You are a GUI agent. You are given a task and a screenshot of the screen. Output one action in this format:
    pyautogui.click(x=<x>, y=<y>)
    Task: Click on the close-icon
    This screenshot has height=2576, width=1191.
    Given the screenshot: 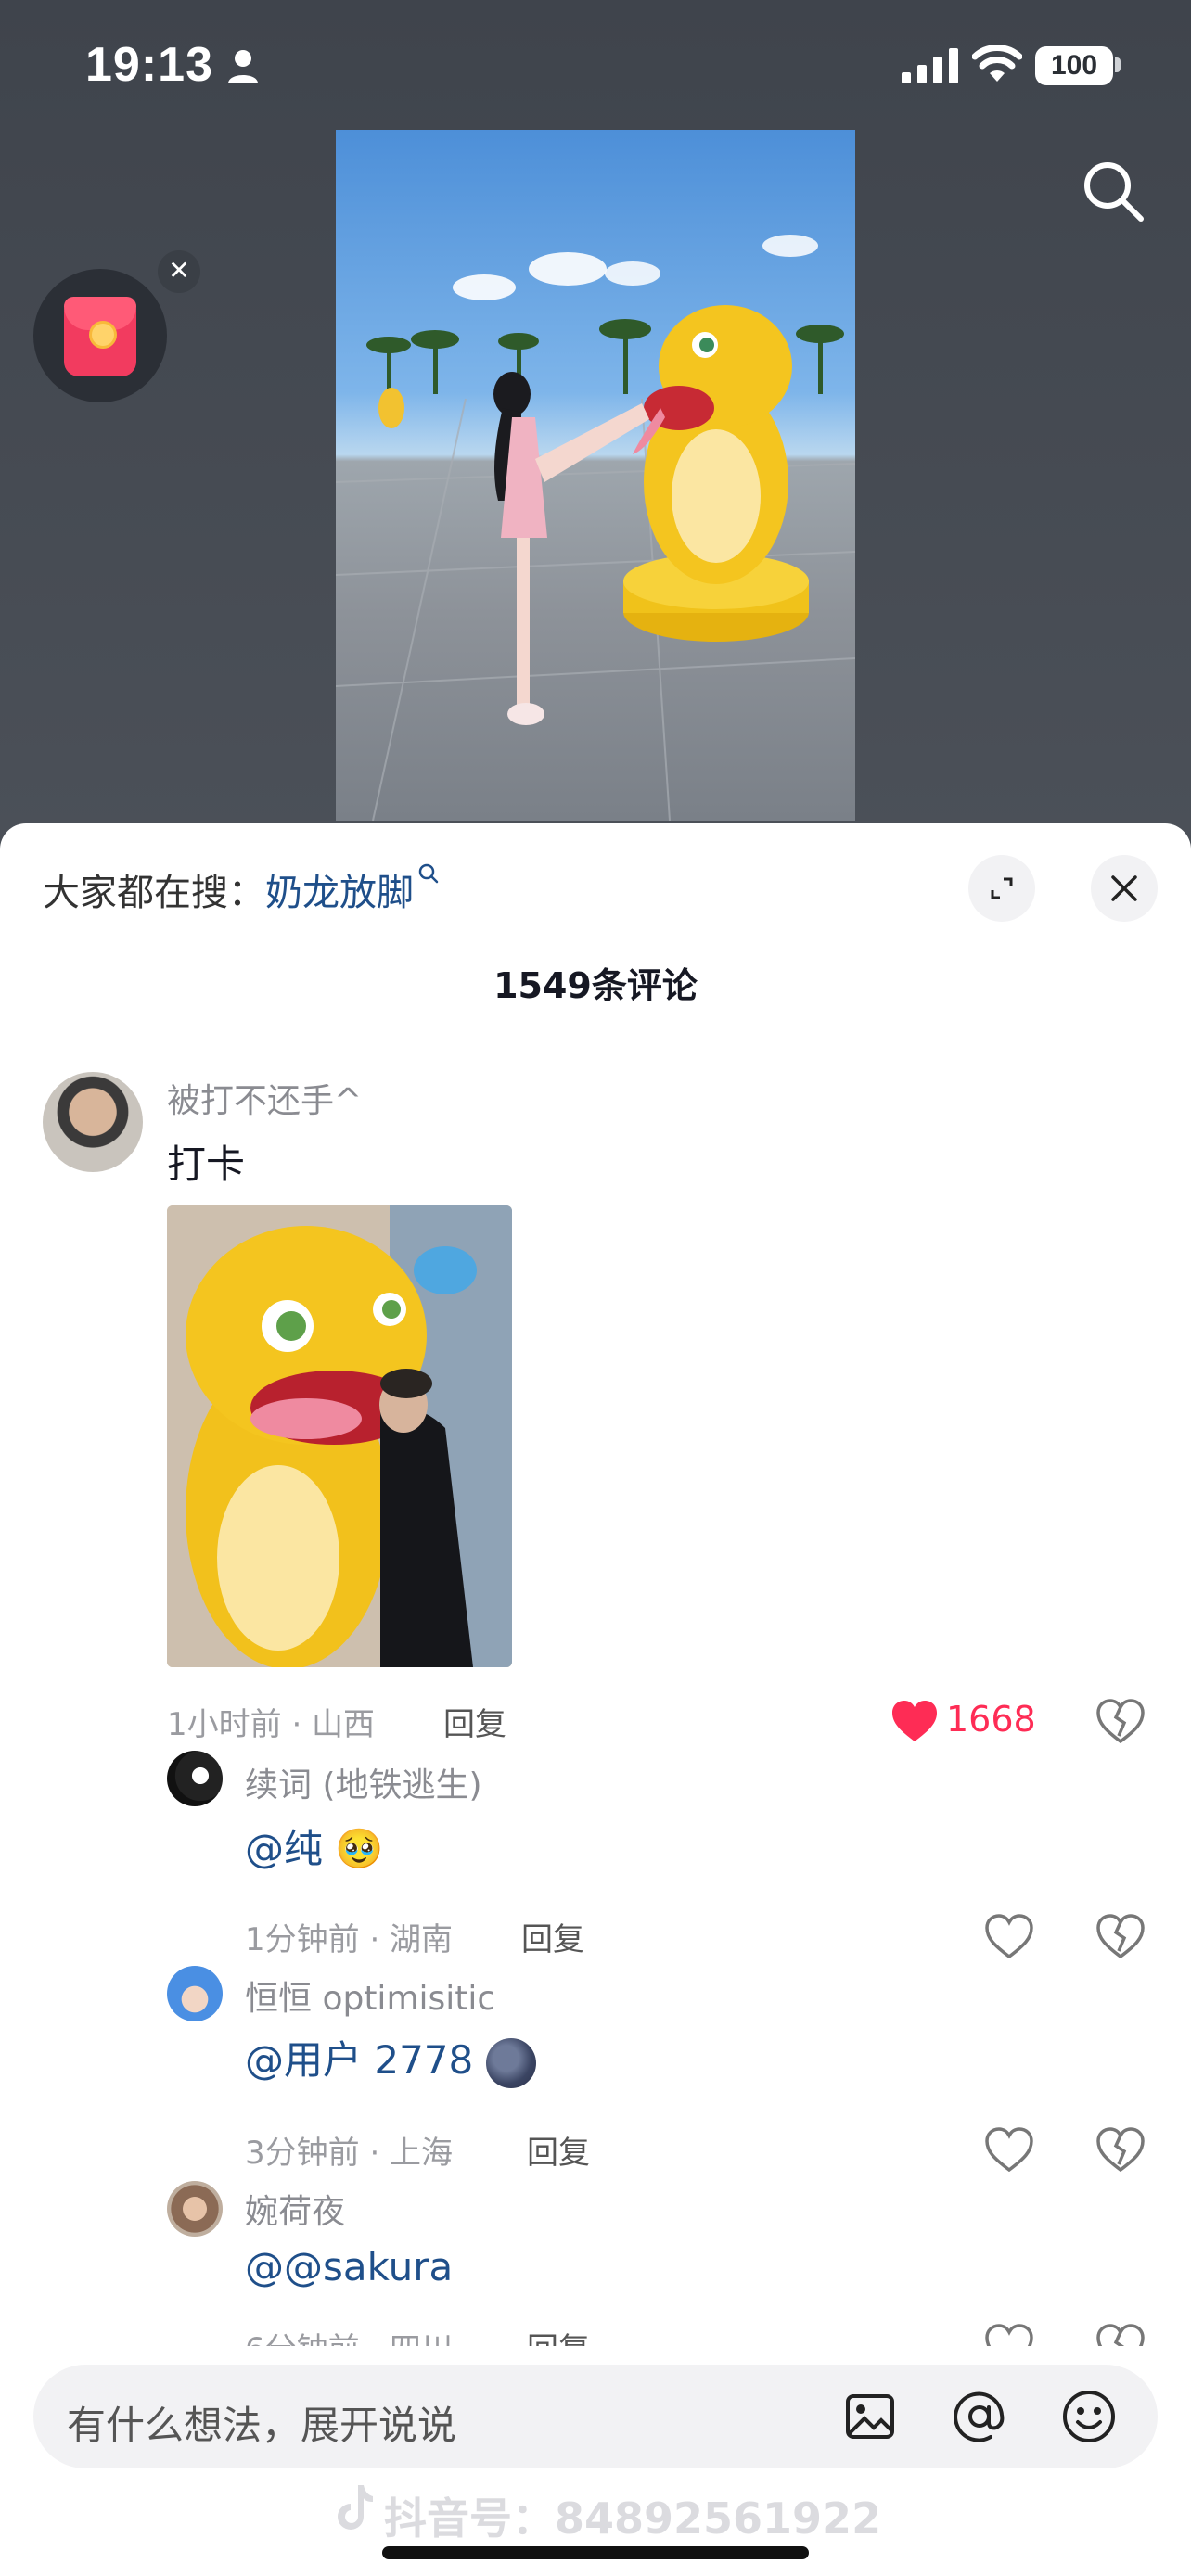 What is the action you would take?
    pyautogui.click(x=1124, y=888)
    